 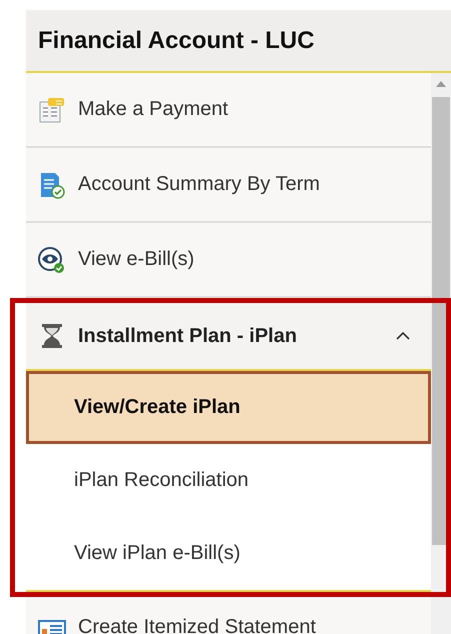 I want to click on eye-check-icon, so click(x=52, y=260).